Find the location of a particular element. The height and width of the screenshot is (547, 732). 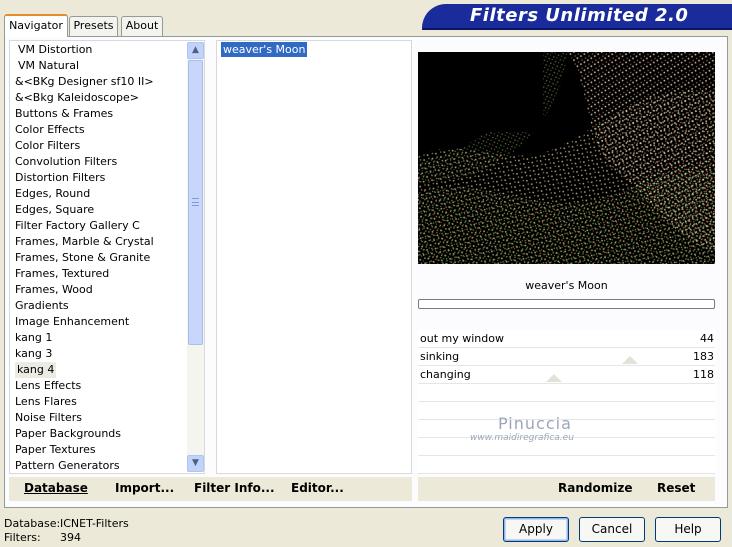

param-name: changing is located at coordinates (445, 374).